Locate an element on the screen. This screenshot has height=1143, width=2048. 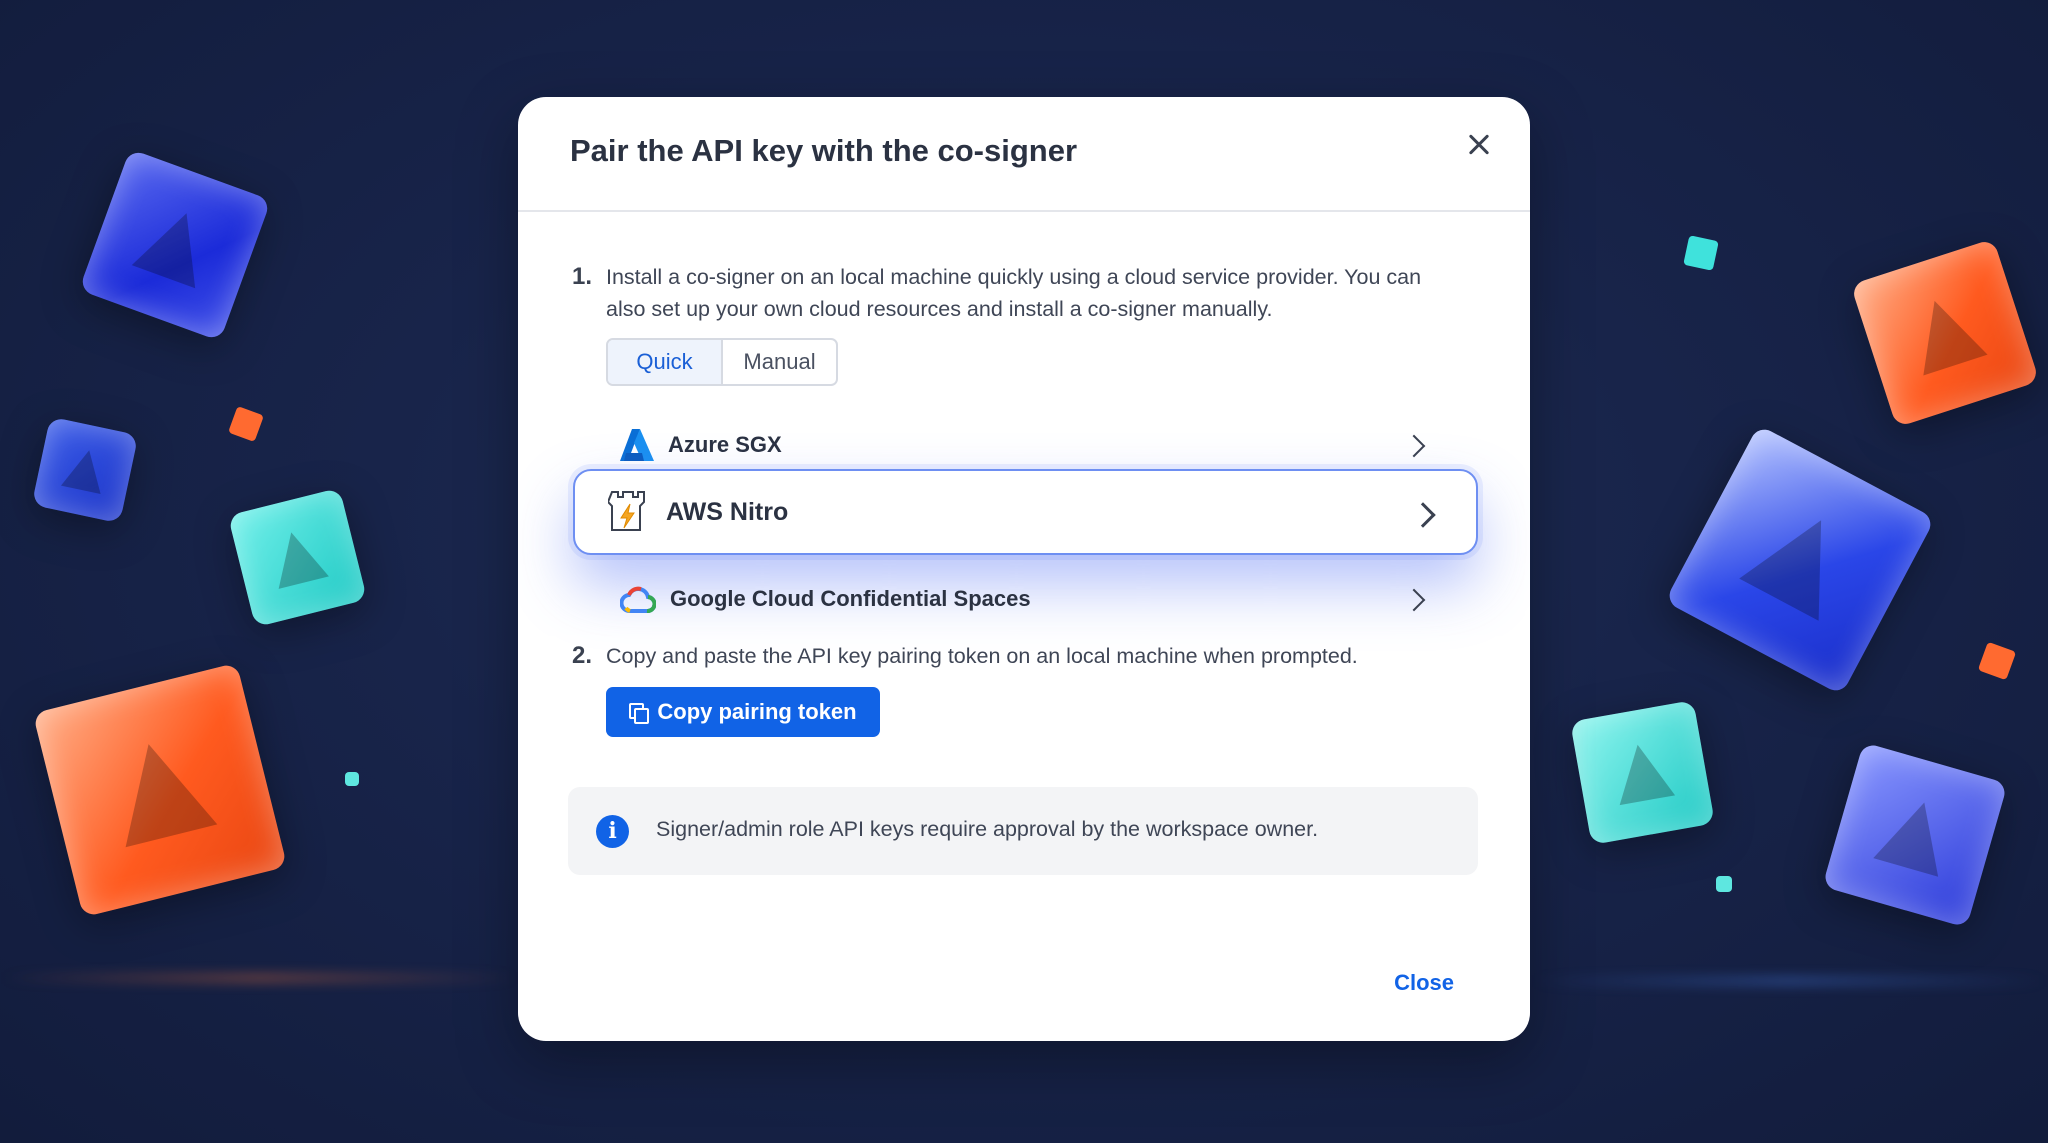
step-2-number: 2. is located at coordinates (582, 655).